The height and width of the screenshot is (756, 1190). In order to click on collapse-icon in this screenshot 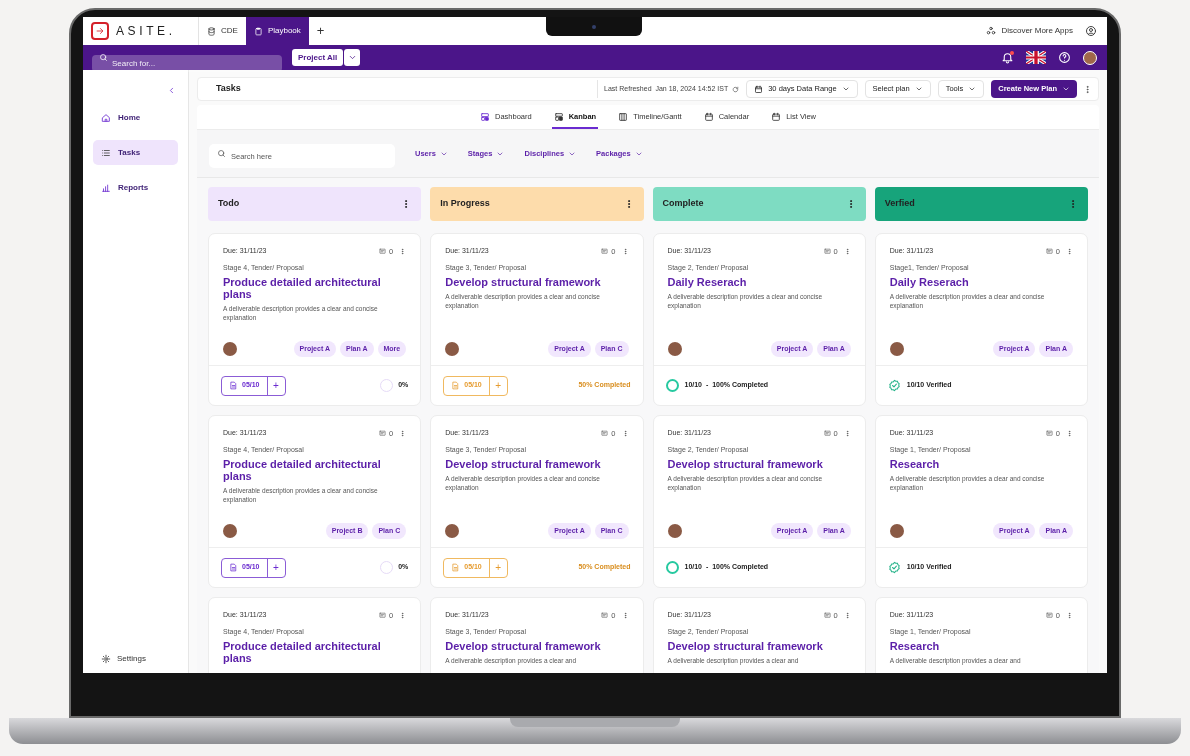, I will do `click(171, 90)`.